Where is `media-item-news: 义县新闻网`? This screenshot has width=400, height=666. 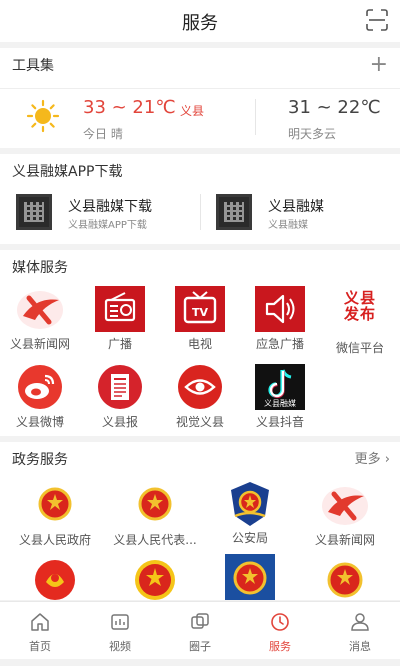 media-item-news: 义县新闻网 is located at coordinates (40, 319).